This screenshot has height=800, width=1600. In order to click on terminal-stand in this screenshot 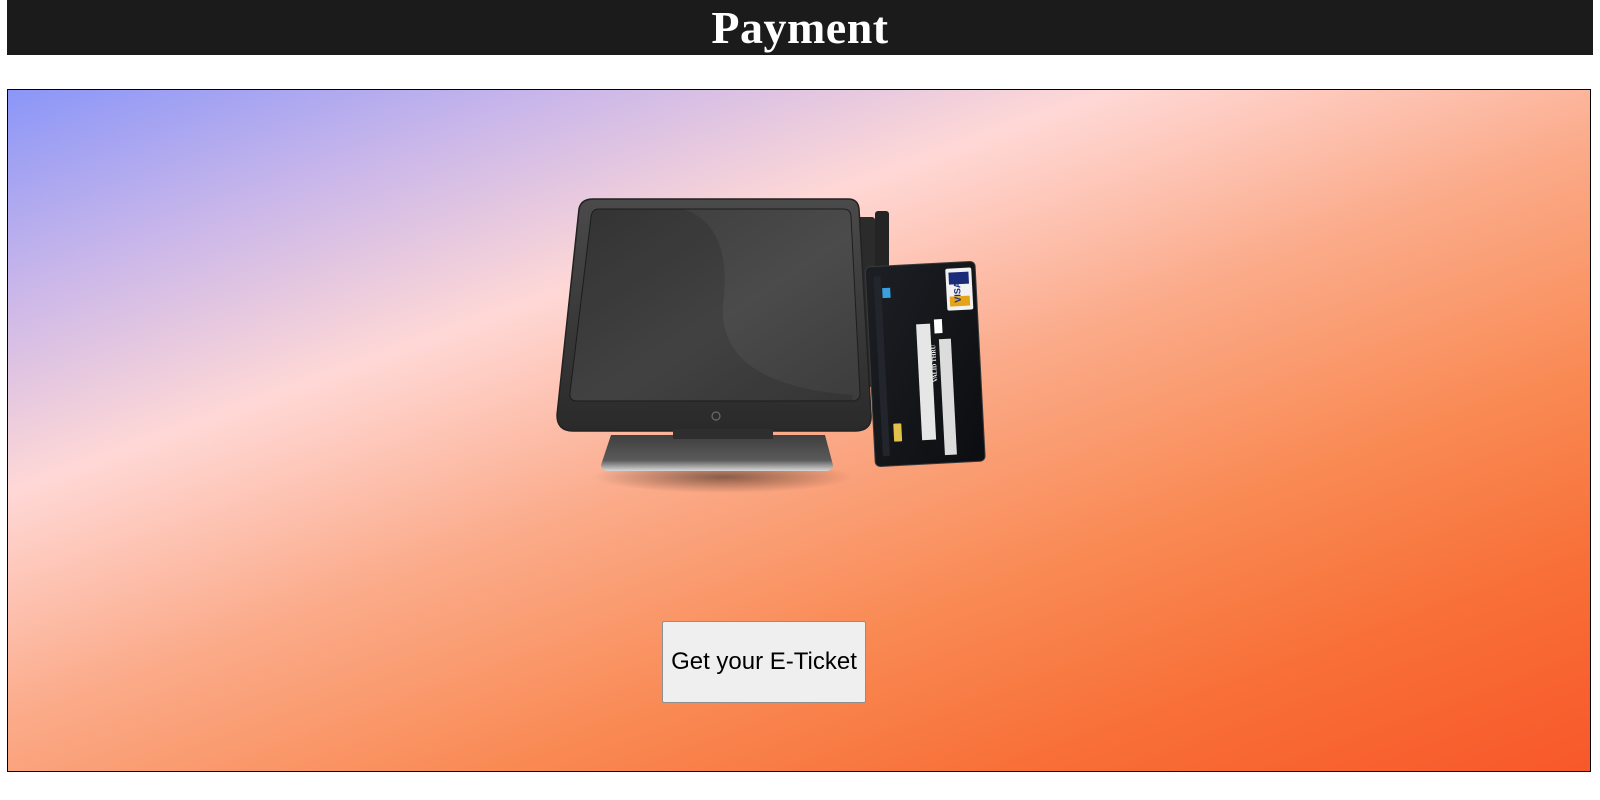, I will do `click(717, 453)`.